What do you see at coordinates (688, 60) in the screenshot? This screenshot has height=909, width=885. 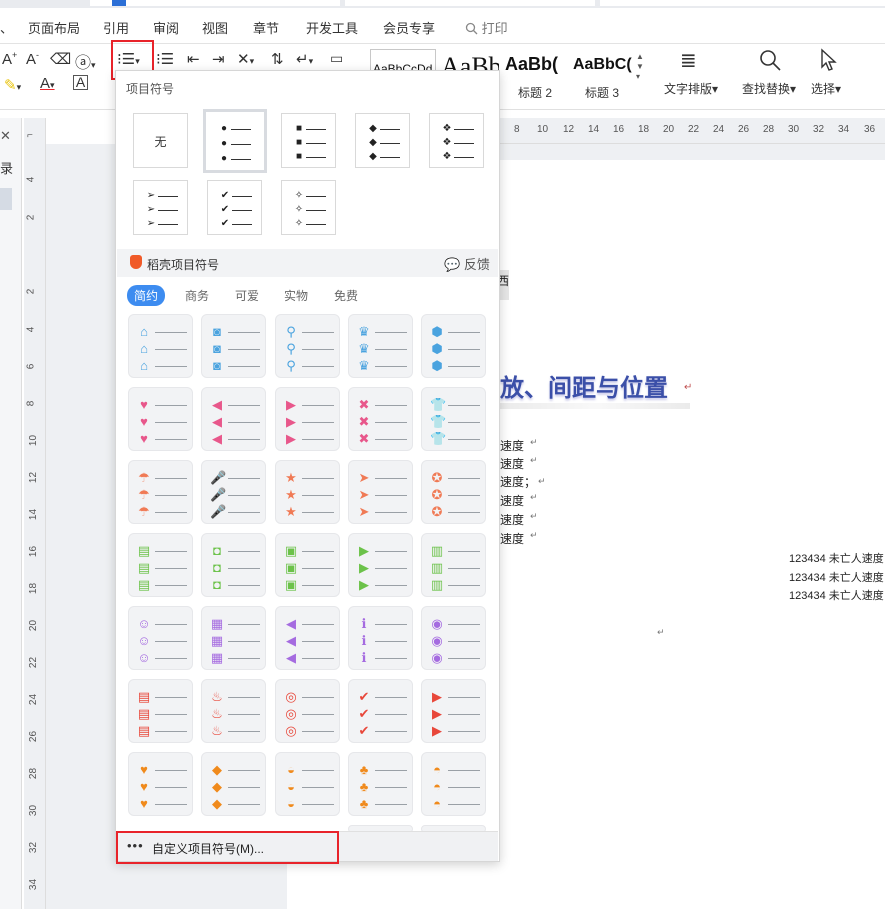 I see `text-layout-icon: ≣` at bounding box center [688, 60].